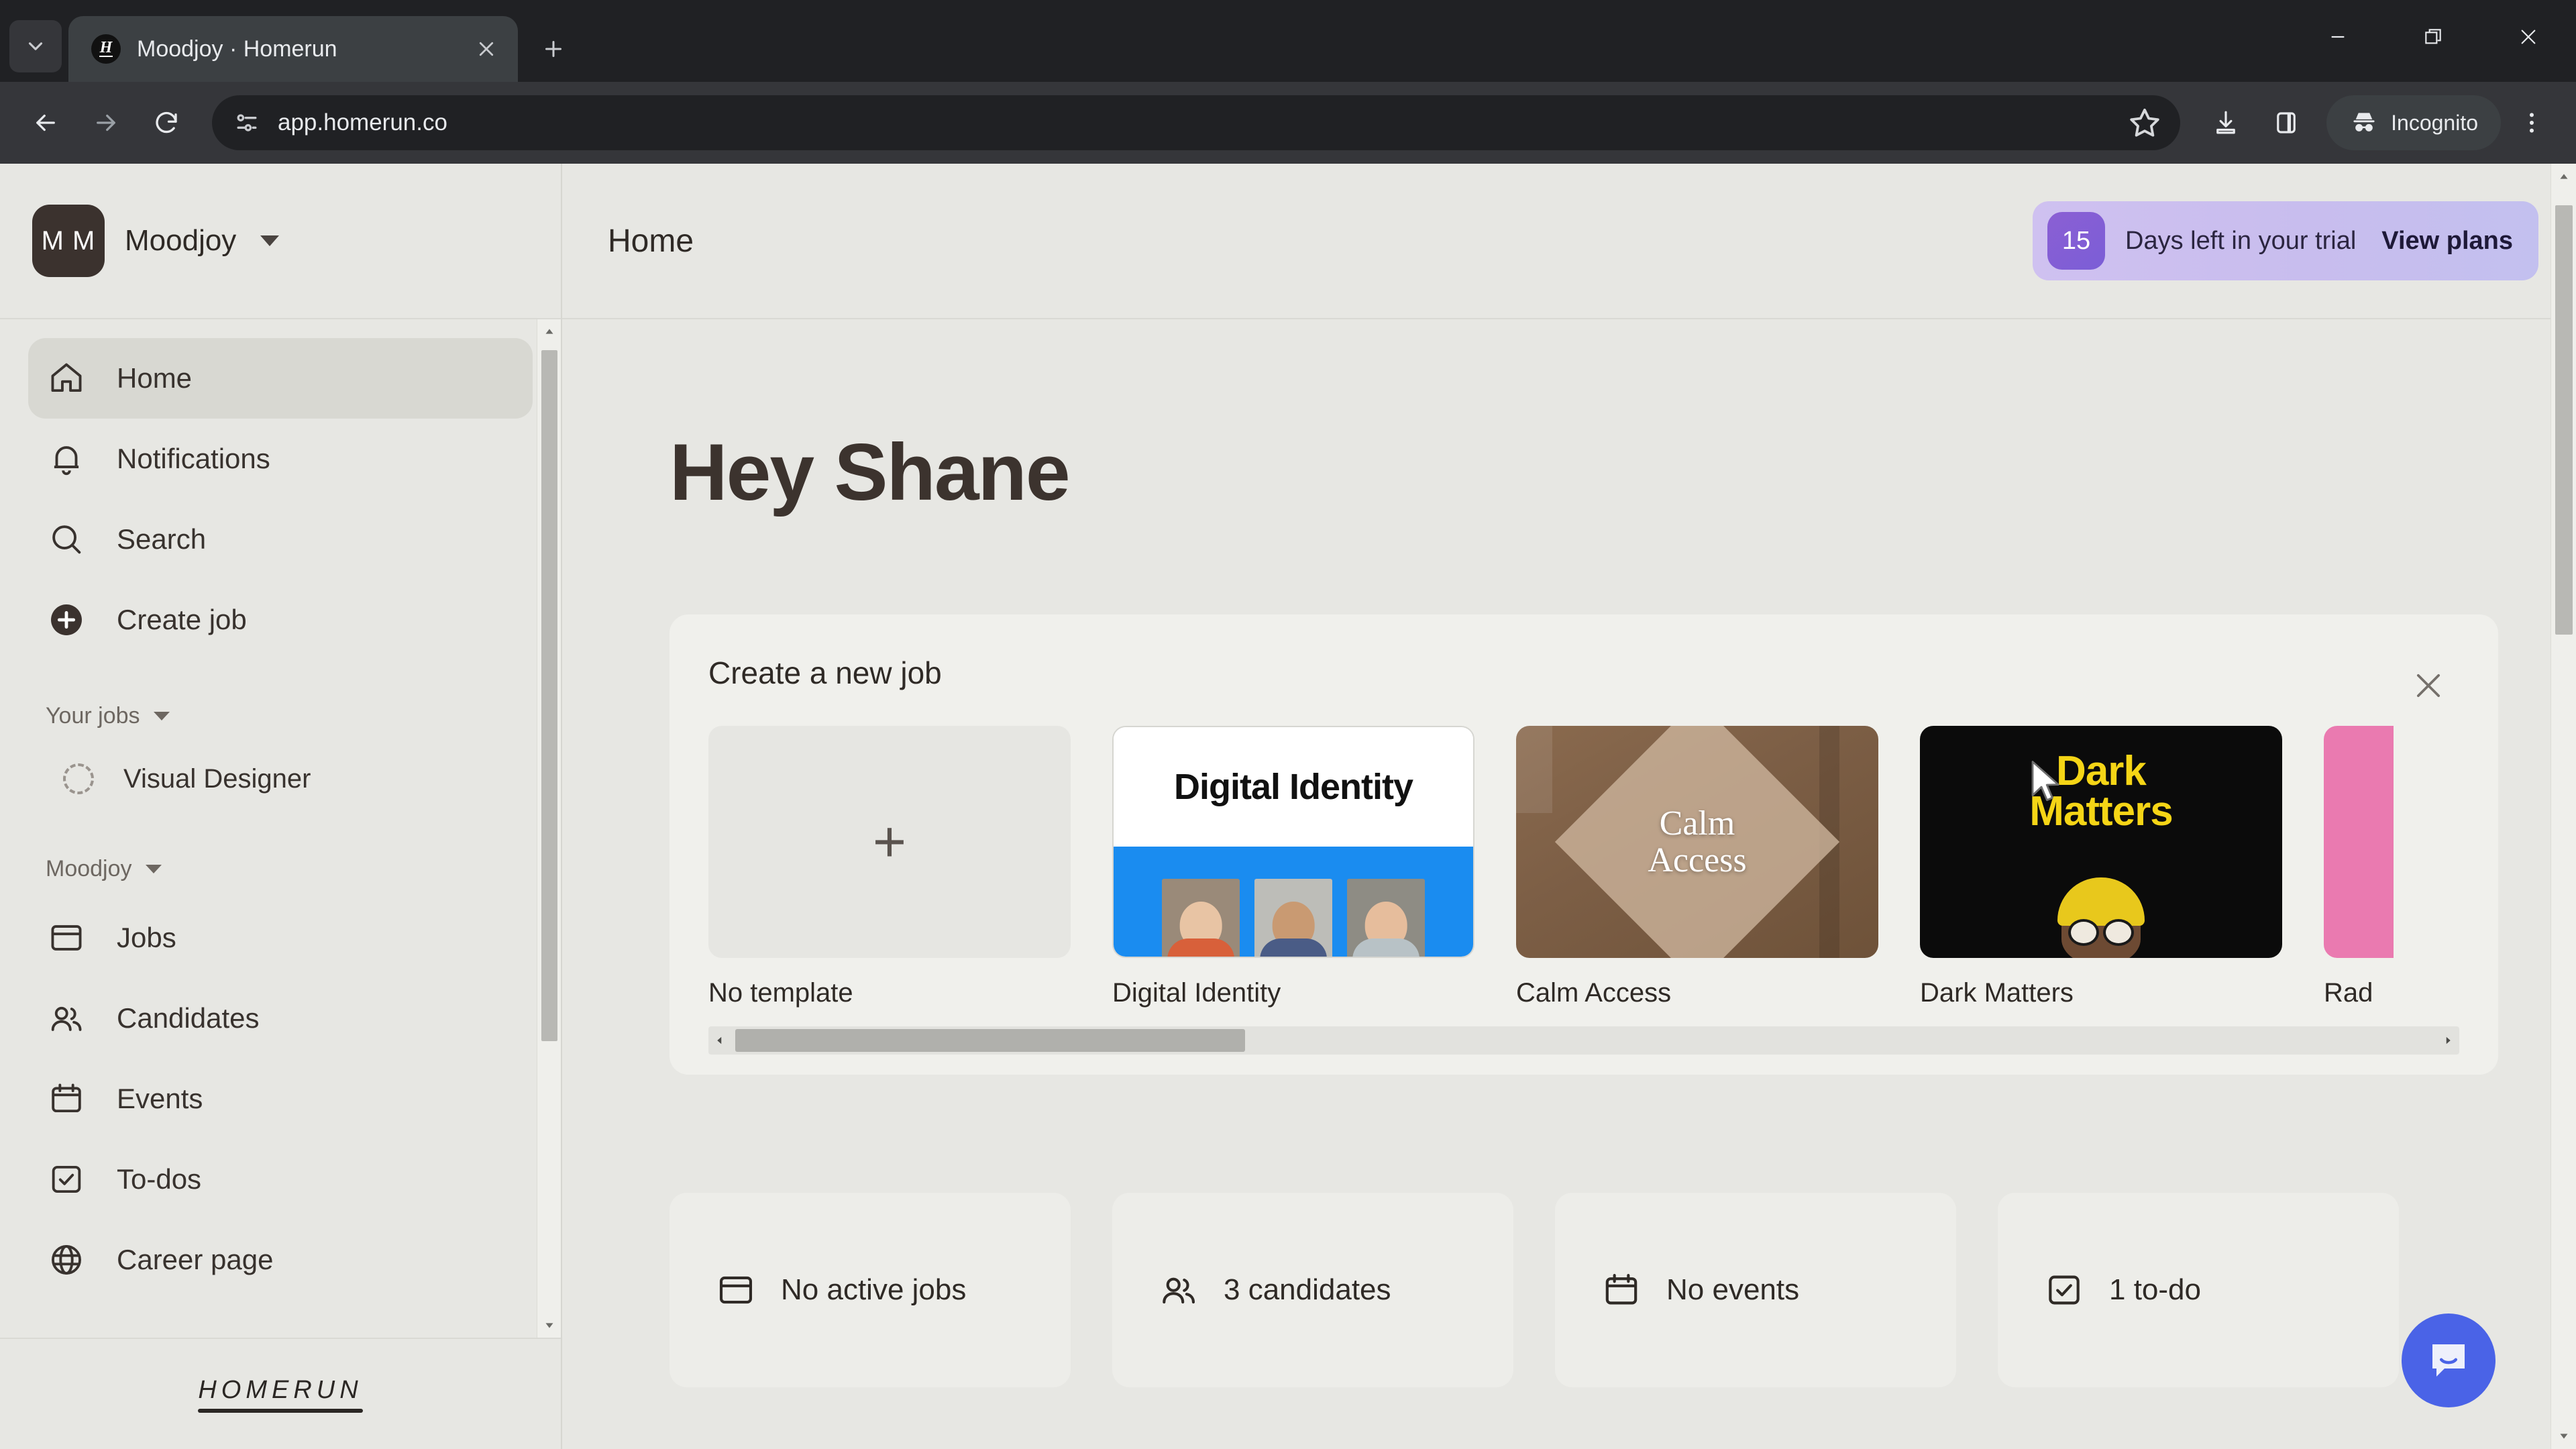  I want to click on window-close-button, so click(2528, 37).